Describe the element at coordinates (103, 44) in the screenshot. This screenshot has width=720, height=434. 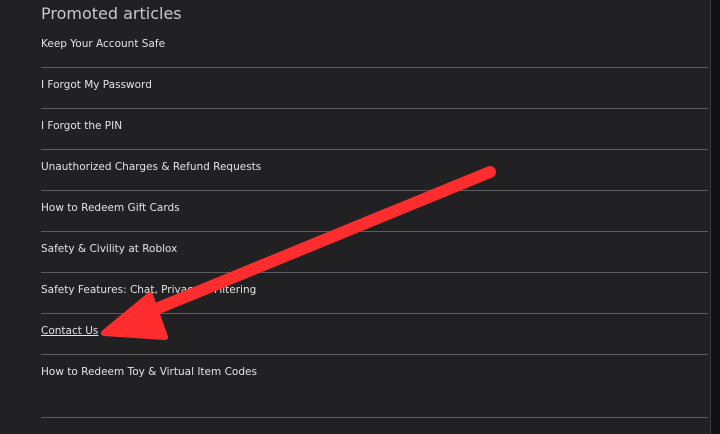
I see `article-link-keep-account-safe: Keep Your Account Safe` at that location.